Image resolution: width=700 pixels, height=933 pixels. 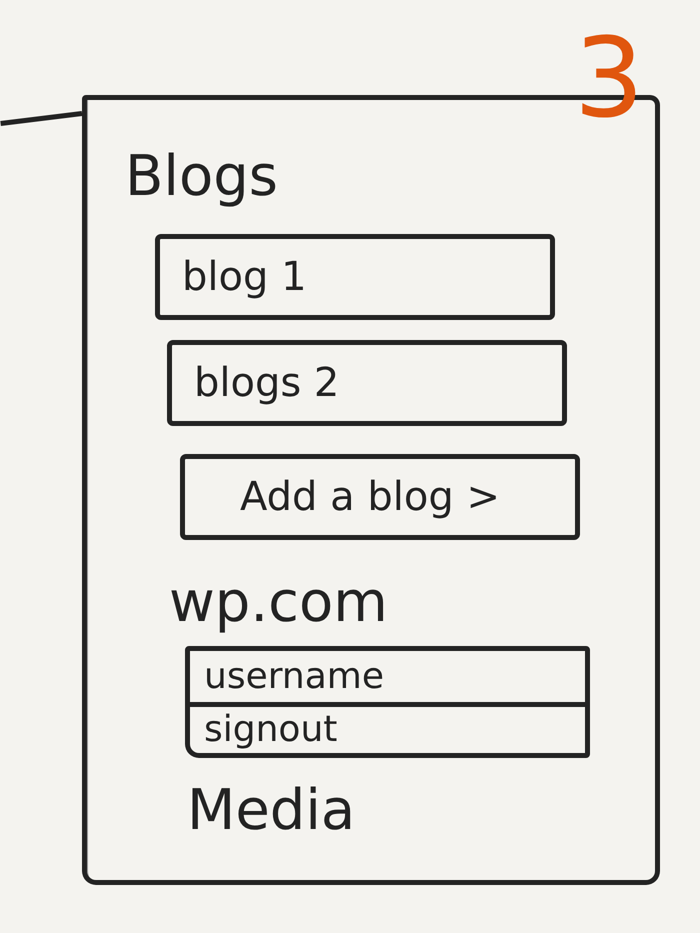 What do you see at coordinates (380, 497) in the screenshot?
I see `add-blog-button: Add a blog >` at bounding box center [380, 497].